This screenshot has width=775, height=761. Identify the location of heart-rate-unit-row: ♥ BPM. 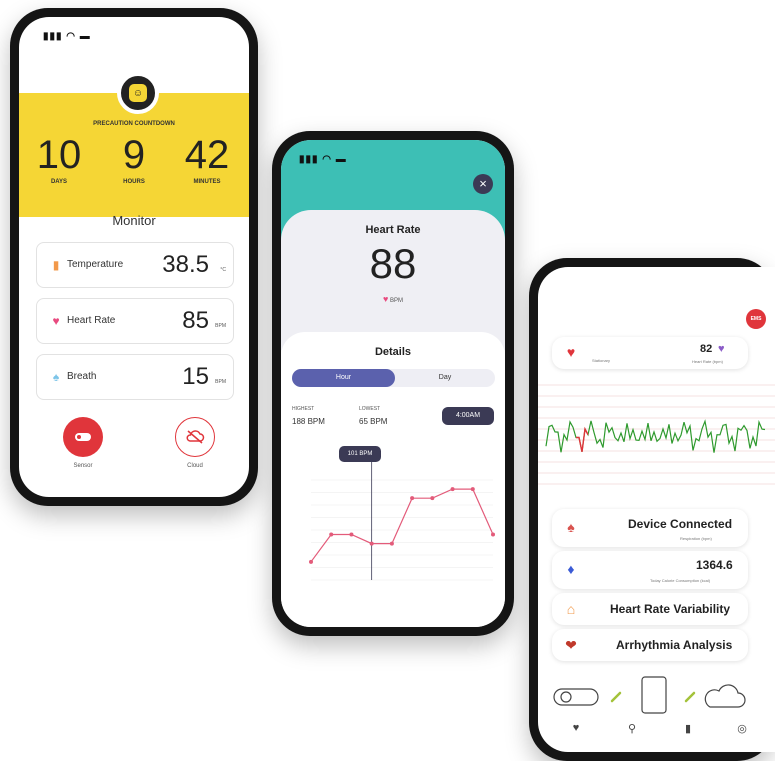
(393, 299).